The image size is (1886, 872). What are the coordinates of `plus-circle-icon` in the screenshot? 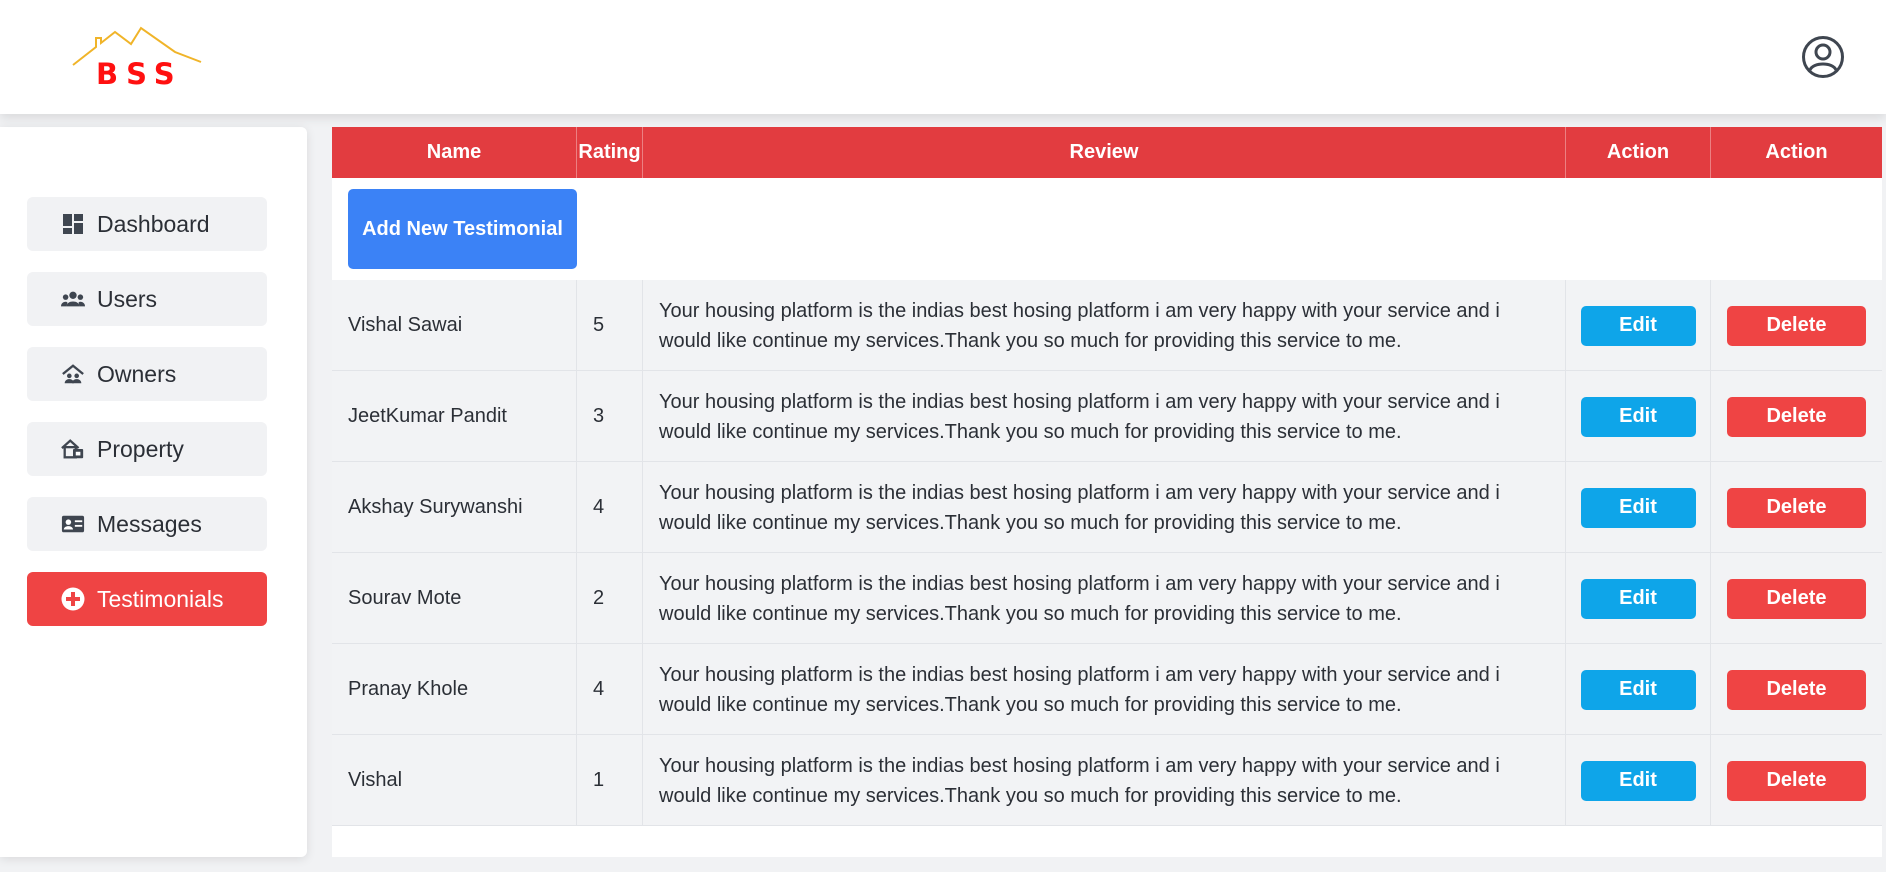 It's located at (73, 599).